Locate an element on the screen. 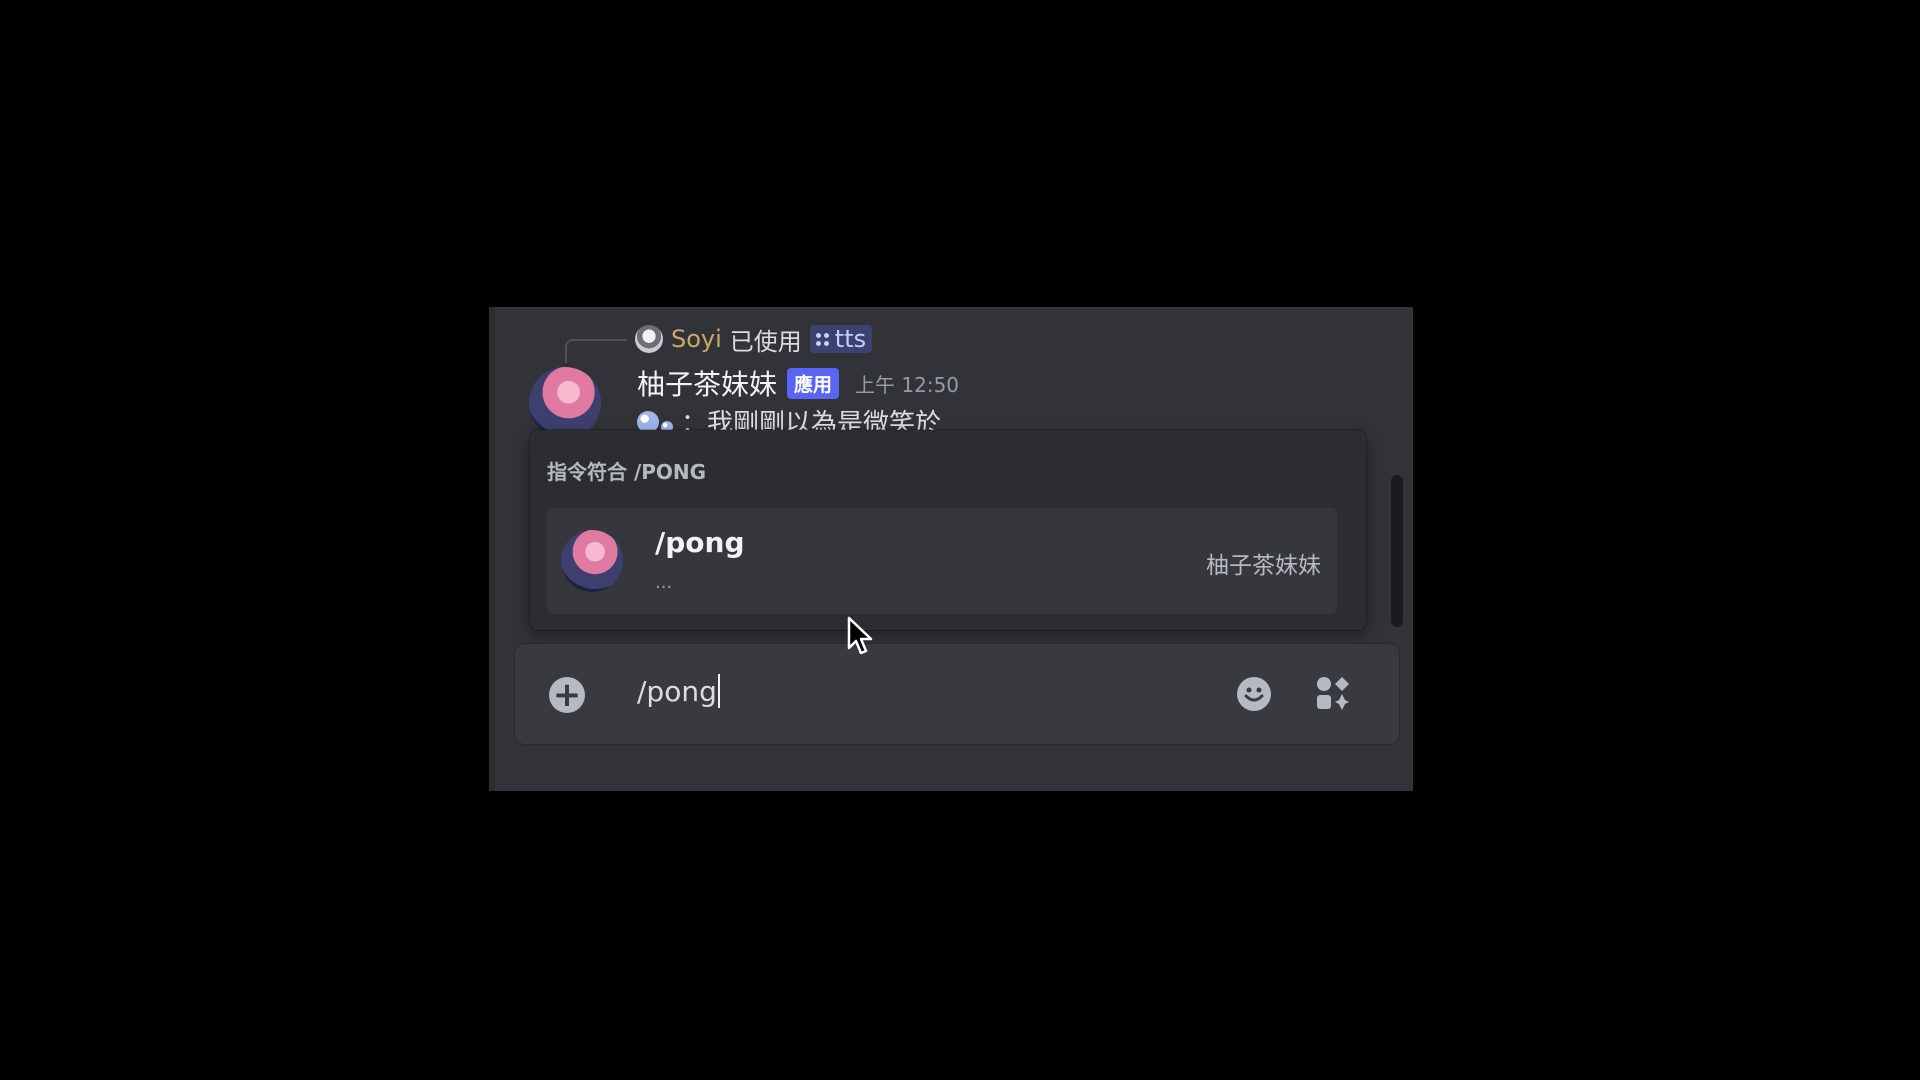  message-input: /pong is located at coordinates (678, 691).